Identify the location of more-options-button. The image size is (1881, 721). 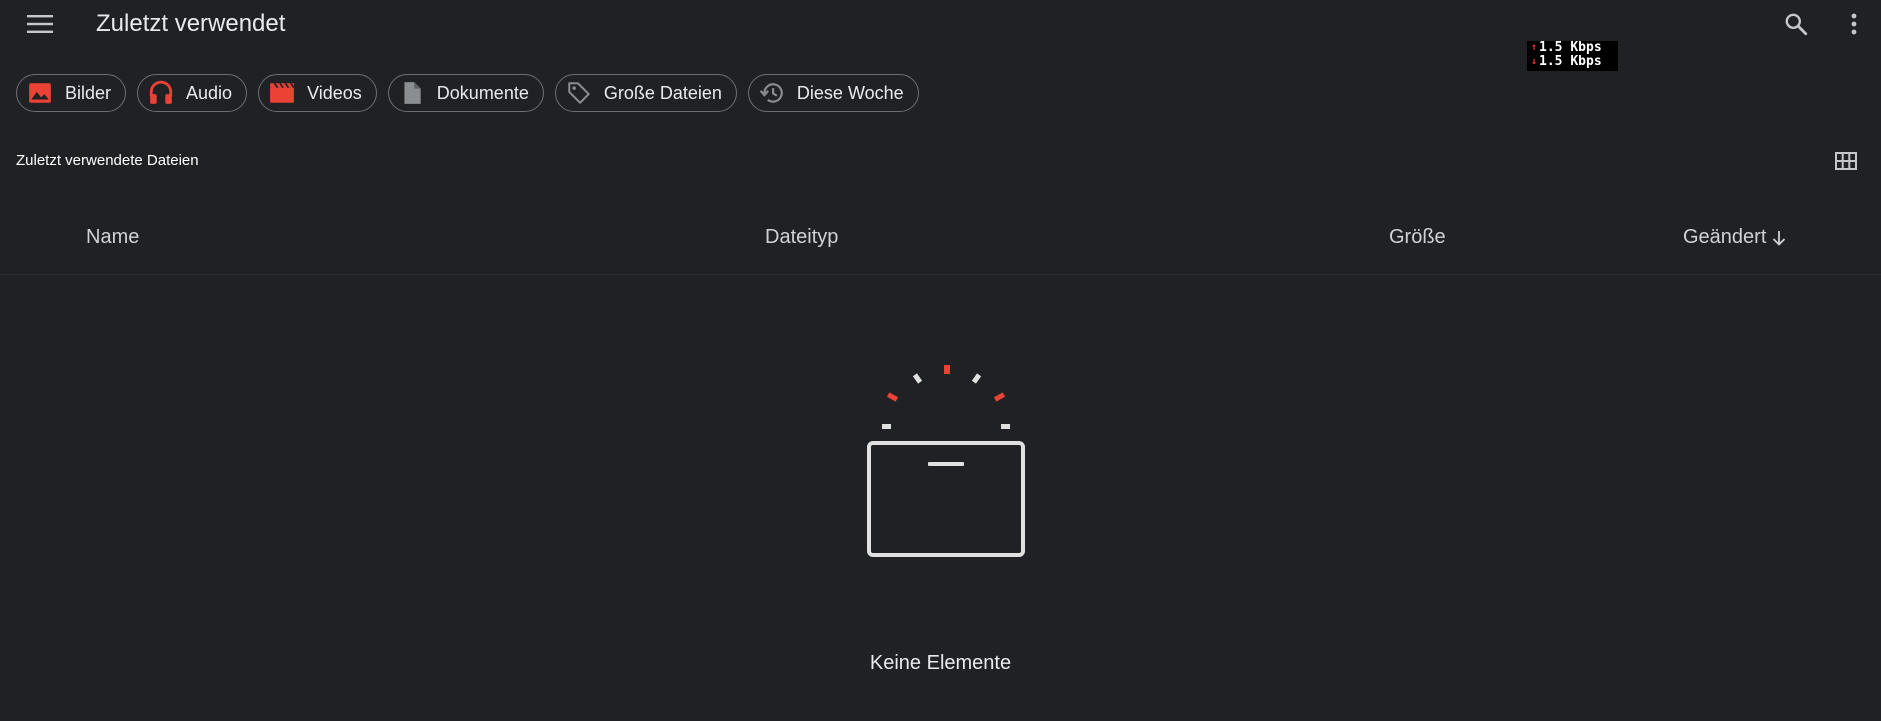
(1854, 24).